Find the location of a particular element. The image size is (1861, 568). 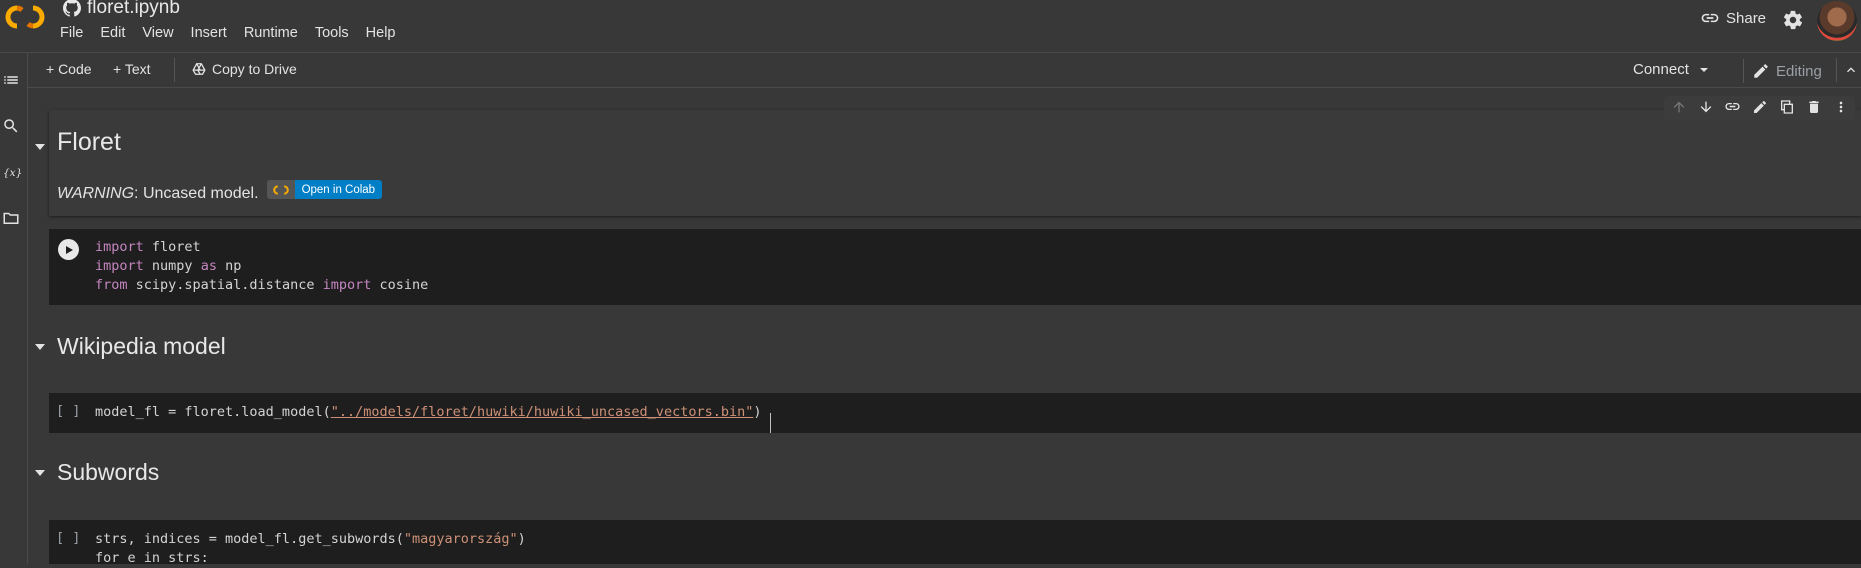

add-text-button: + Text is located at coordinates (132, 69).